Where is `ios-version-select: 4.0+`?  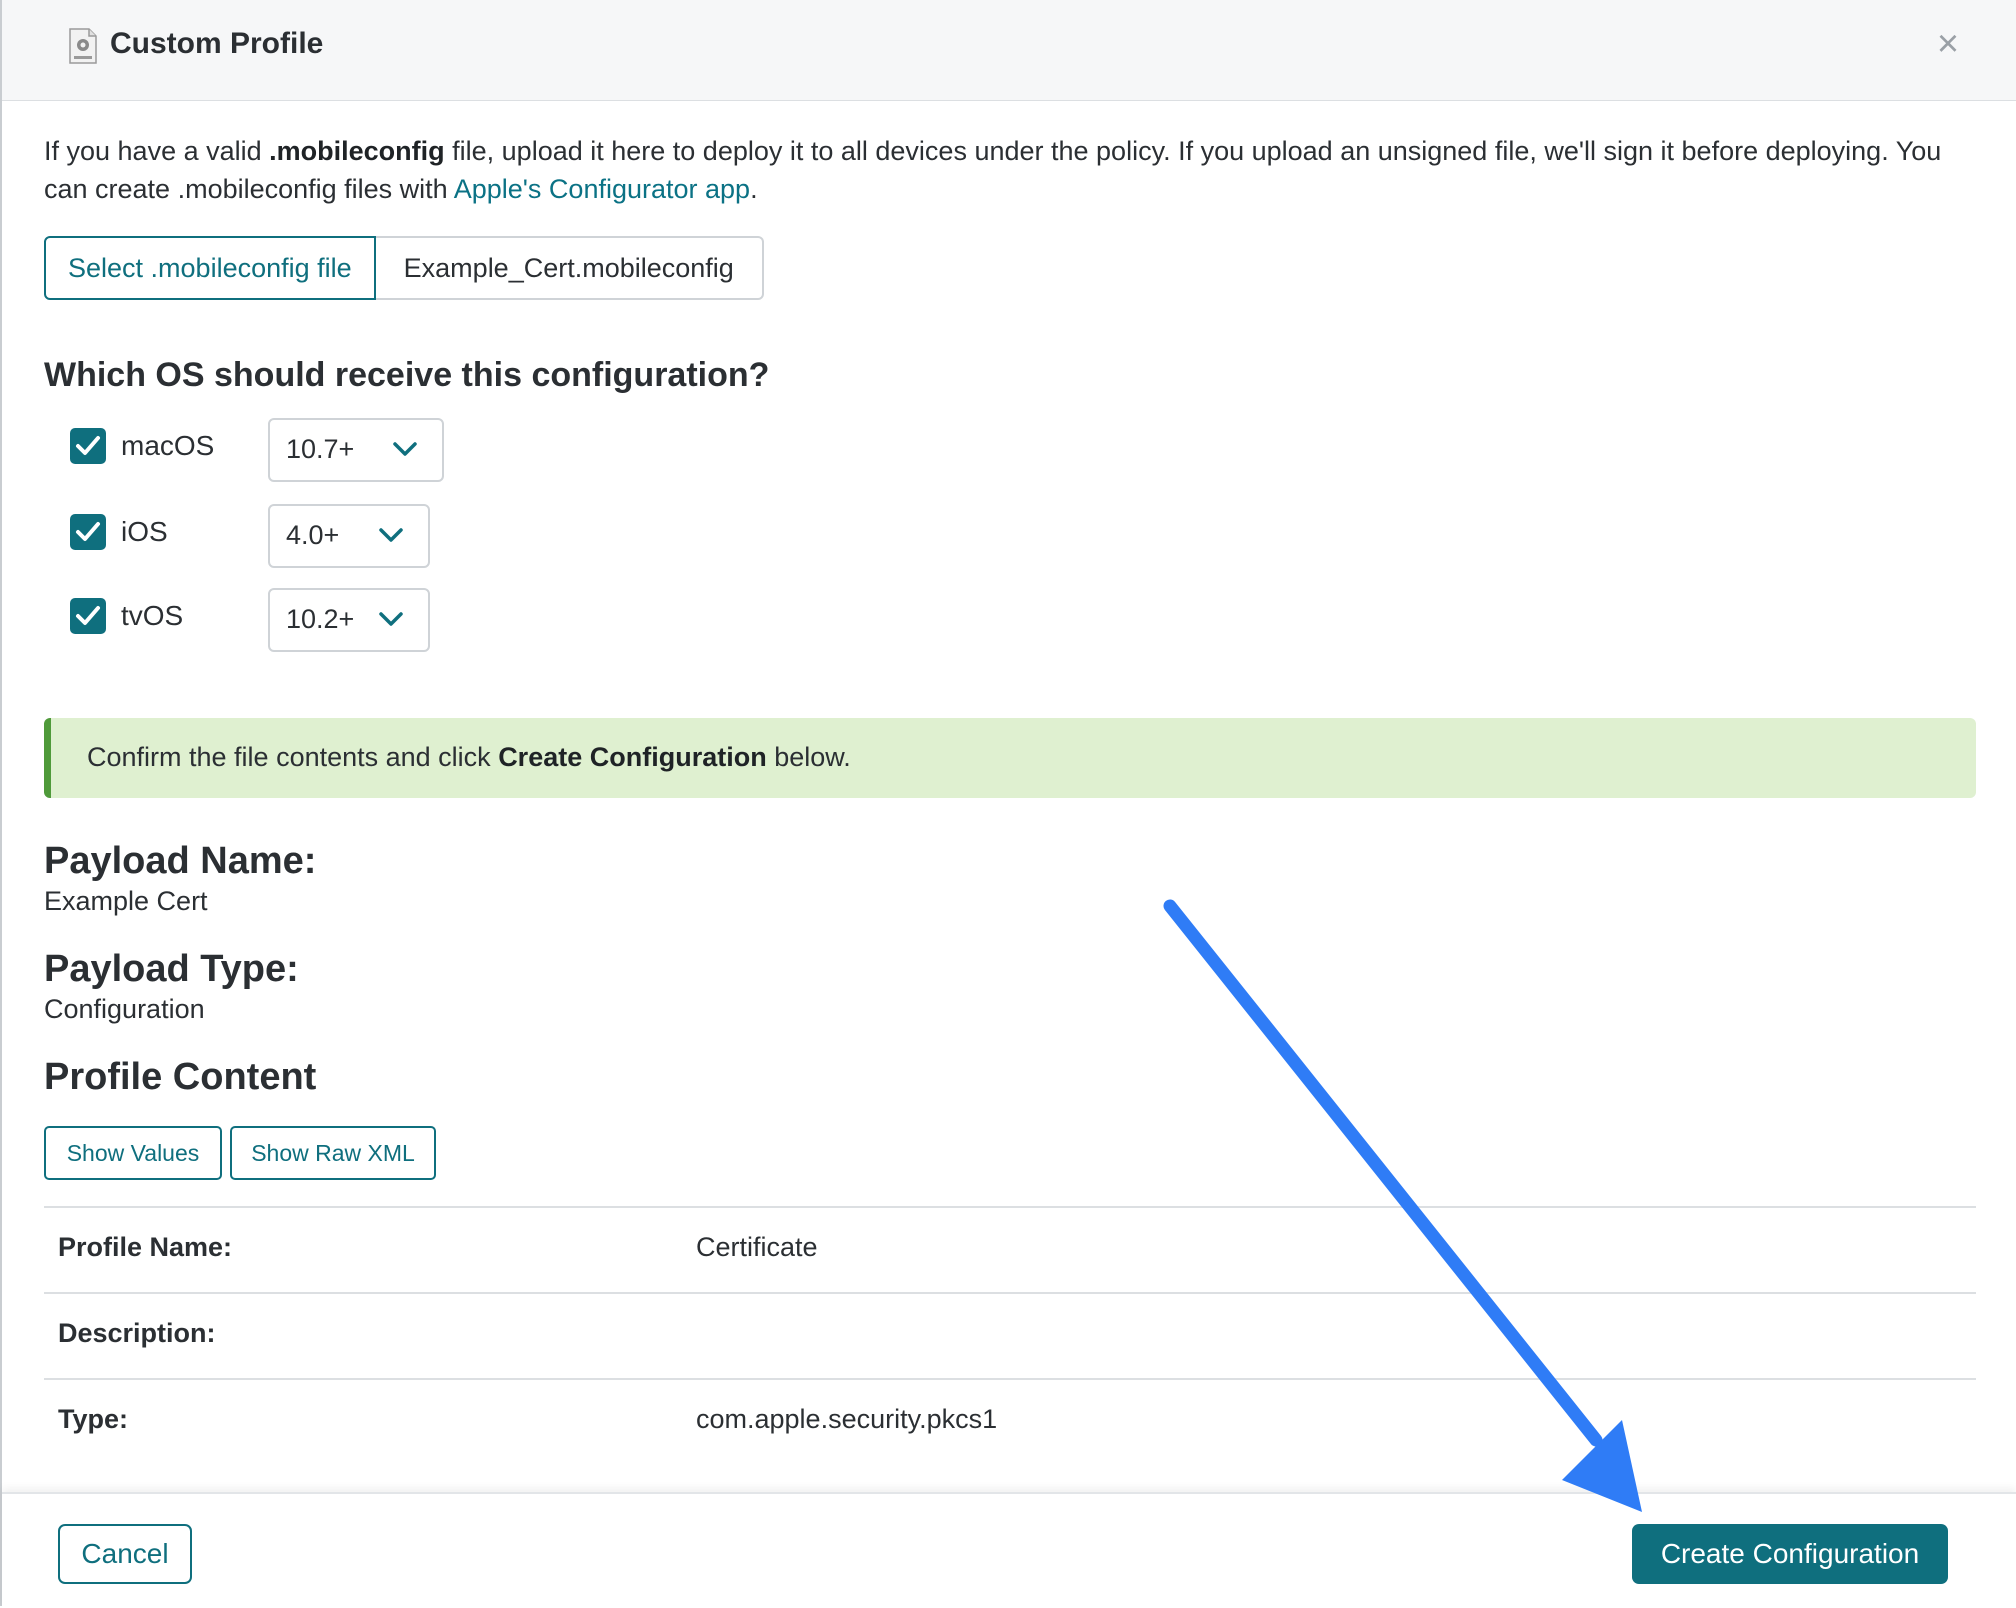
ios-version-select: 4.0+ is located at coordinates (349, 536).